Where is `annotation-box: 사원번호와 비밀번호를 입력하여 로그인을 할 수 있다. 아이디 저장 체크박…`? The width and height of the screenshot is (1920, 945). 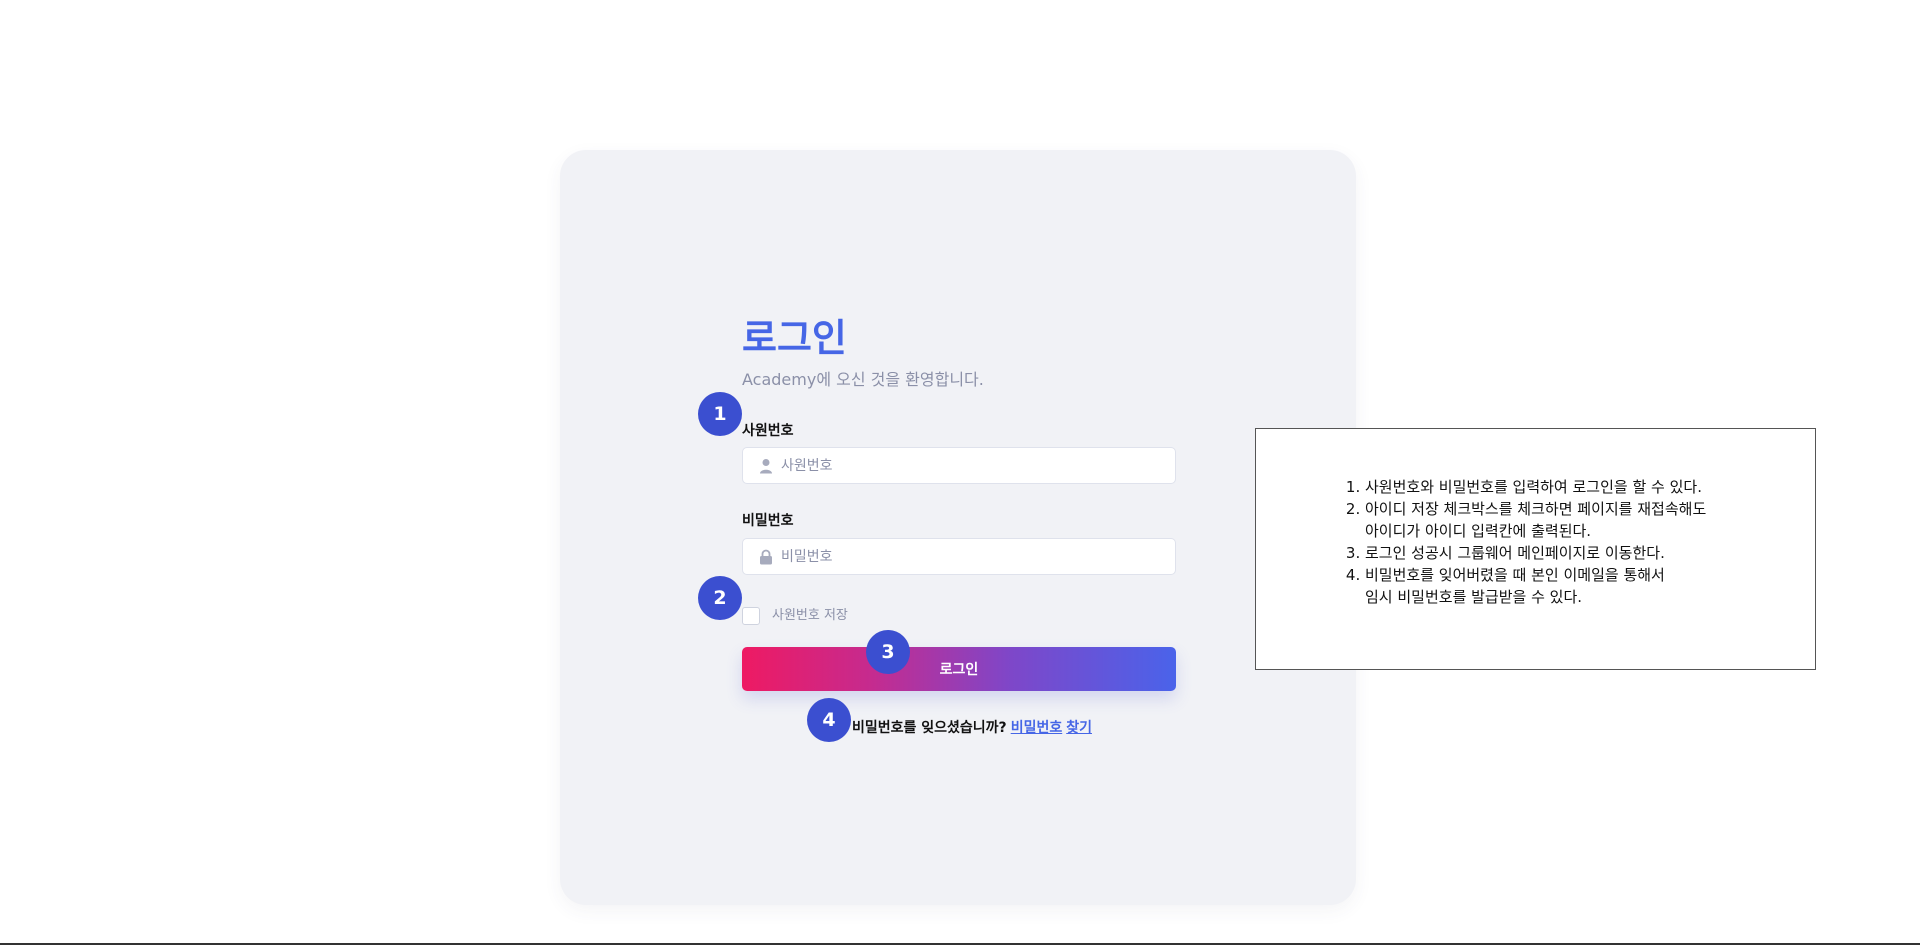 annotation-box: 사원번호와 비밀번호를 입력하여 로그인을 할 수 있다. 아이디 저장 체크박… is located at coordinates (1535, 549).